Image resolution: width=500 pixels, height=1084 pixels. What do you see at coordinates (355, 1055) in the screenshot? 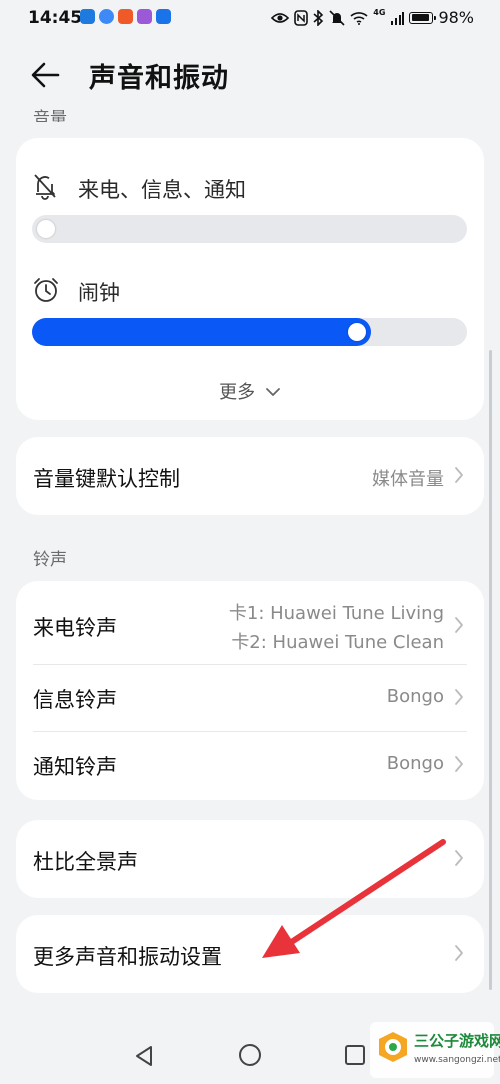
I see `nav-recents-button` at bounding box center [355, 1055].